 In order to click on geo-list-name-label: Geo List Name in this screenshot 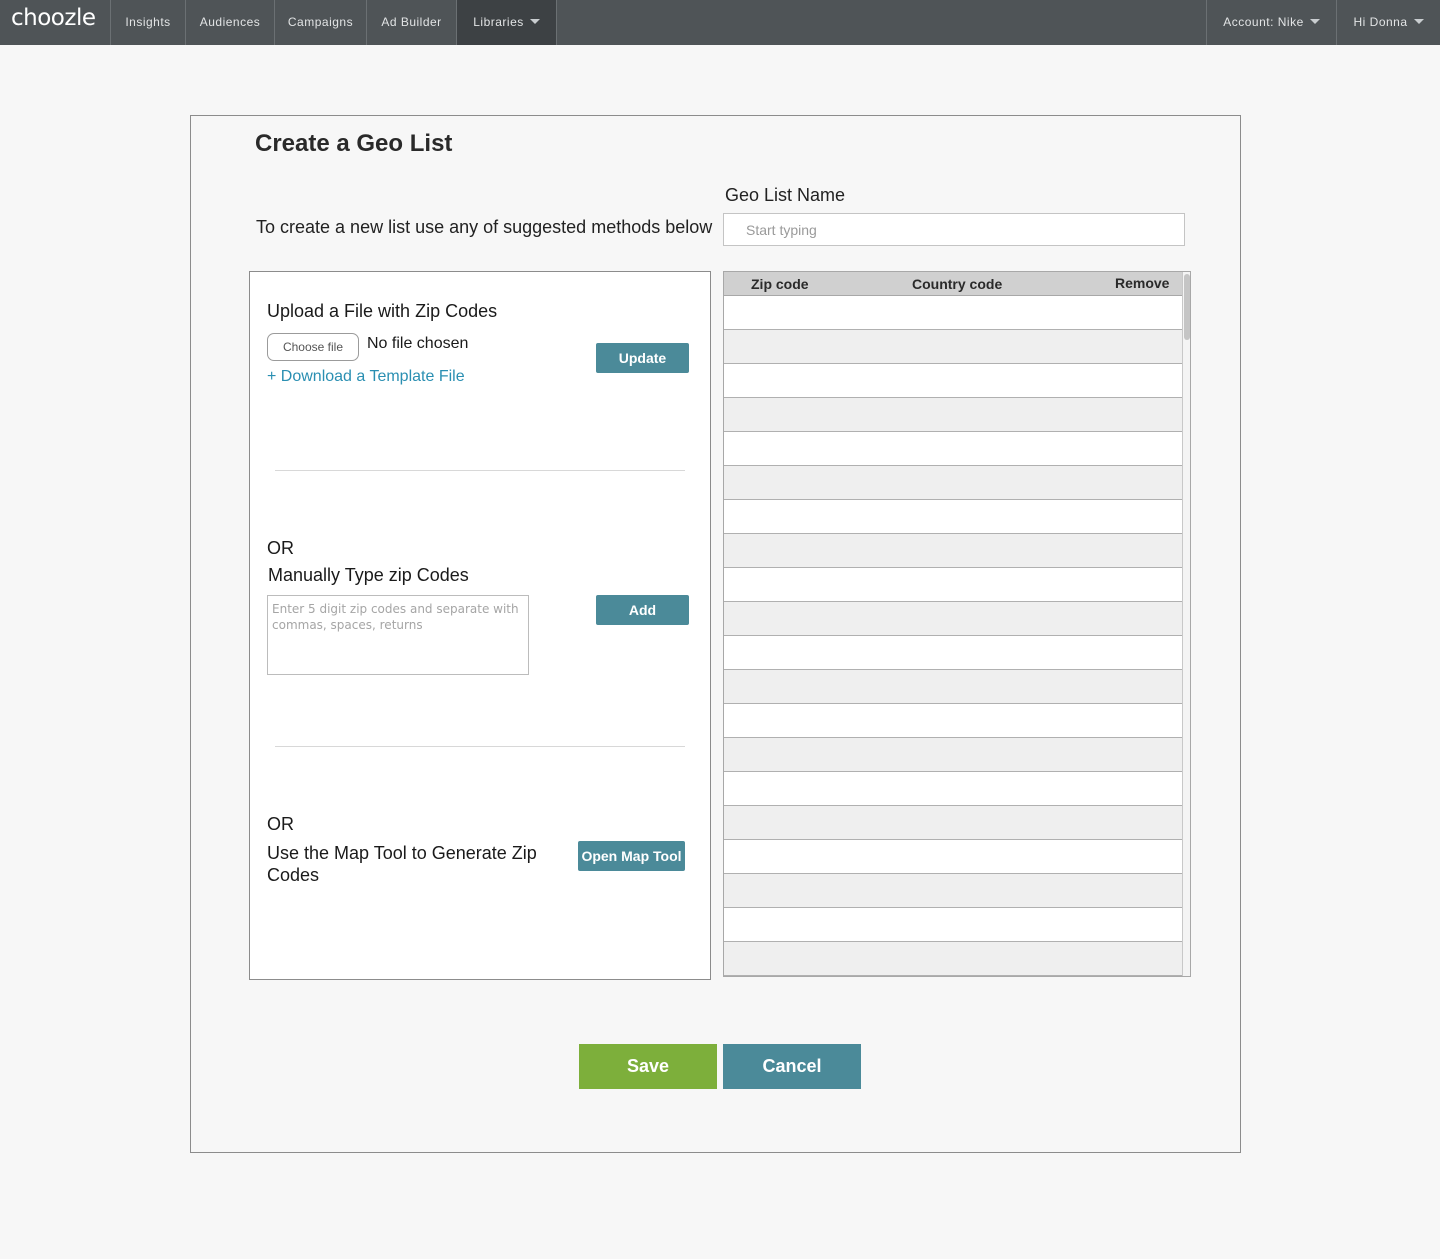, I will do `click(785, 195)`.